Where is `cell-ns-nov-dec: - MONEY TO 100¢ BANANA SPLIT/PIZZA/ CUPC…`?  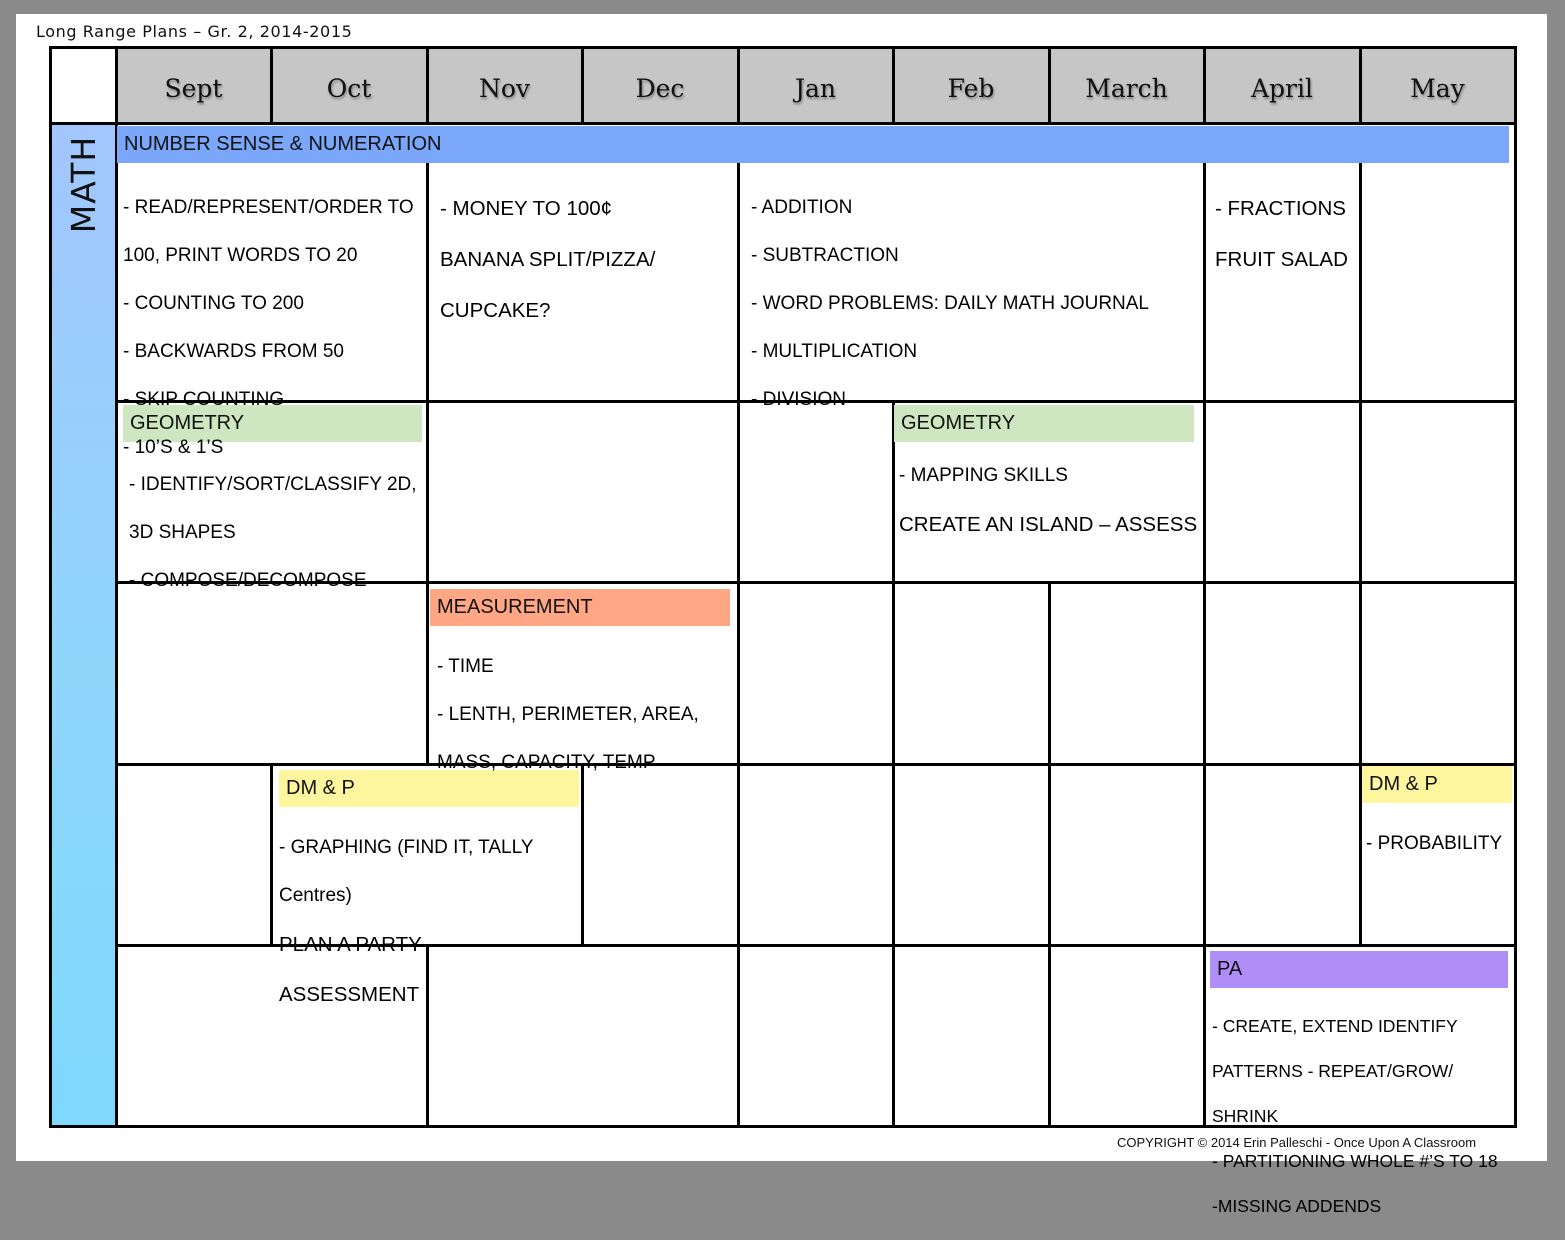
cell-ns-nov-dec: - MONEY TO 100¢ BANANA SPLIT/PIZZA/ CUPC… is located at coordinates (547, 259).